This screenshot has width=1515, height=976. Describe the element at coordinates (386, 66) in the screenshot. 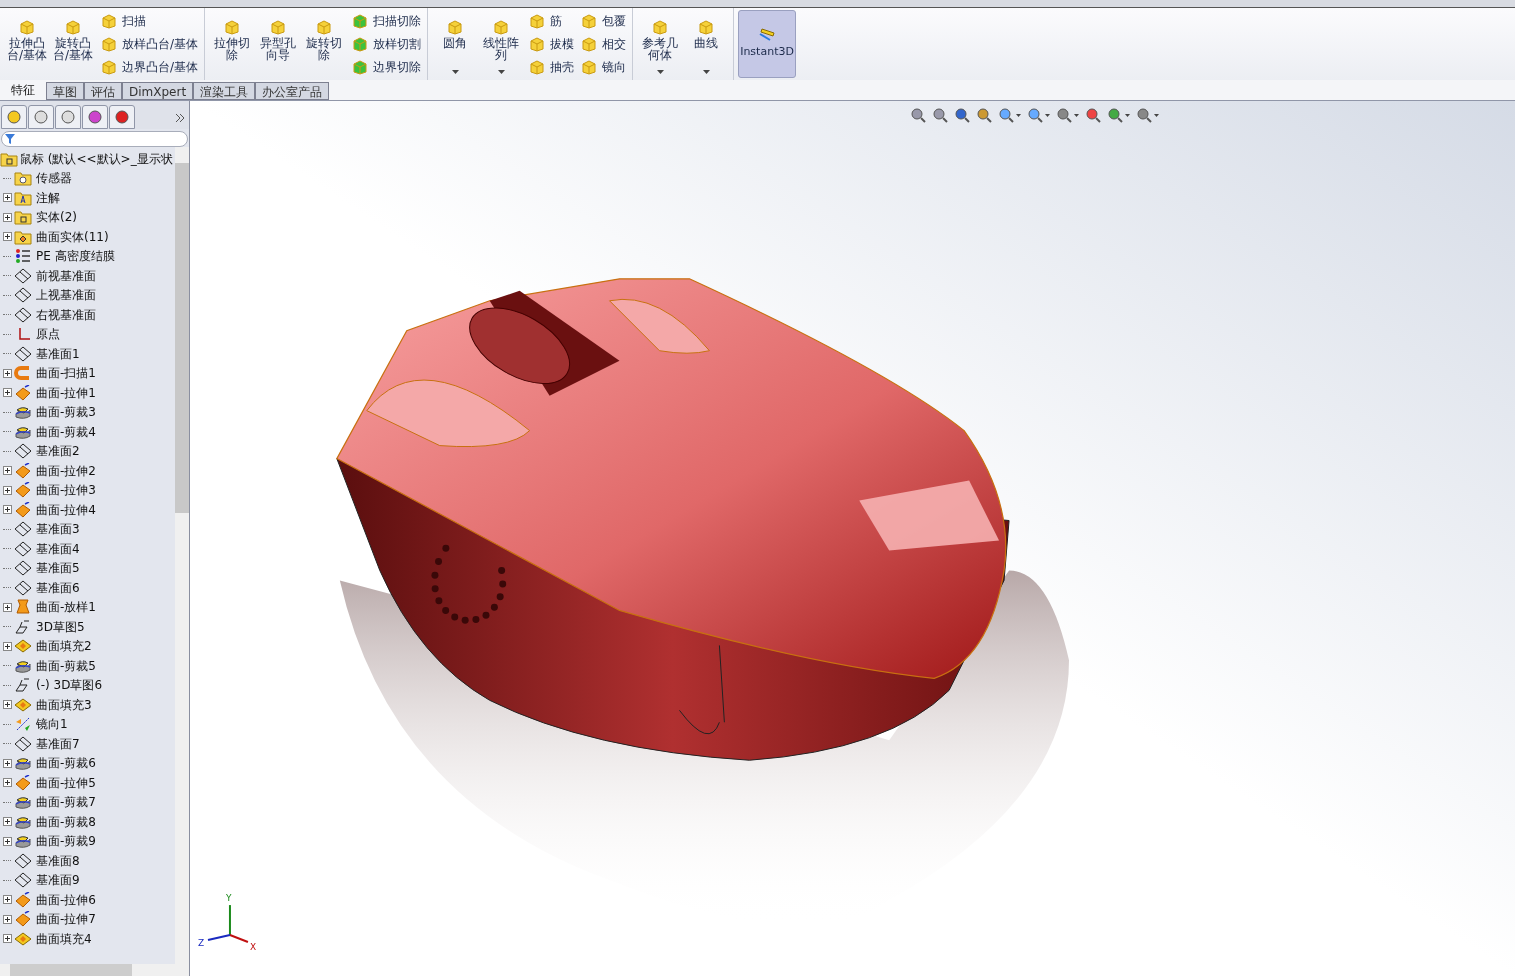

I see `ribbon-button: 边界切除` at that location.